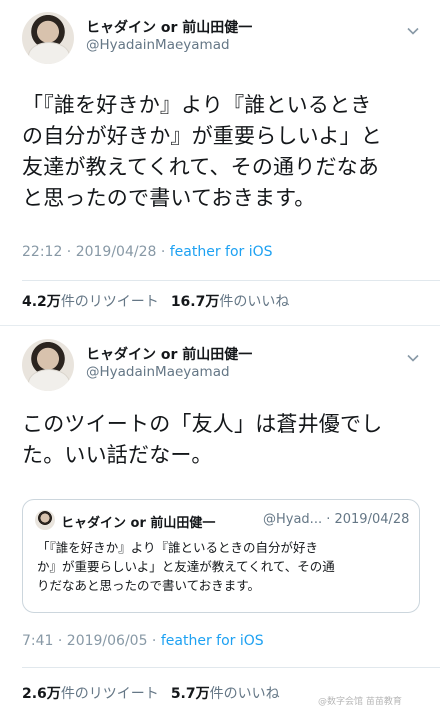  Describe the element at coordinates (336, 519) in the screenshot. I see `quoted-handle-date: @Hyad... · 2019/04/28` at that location.